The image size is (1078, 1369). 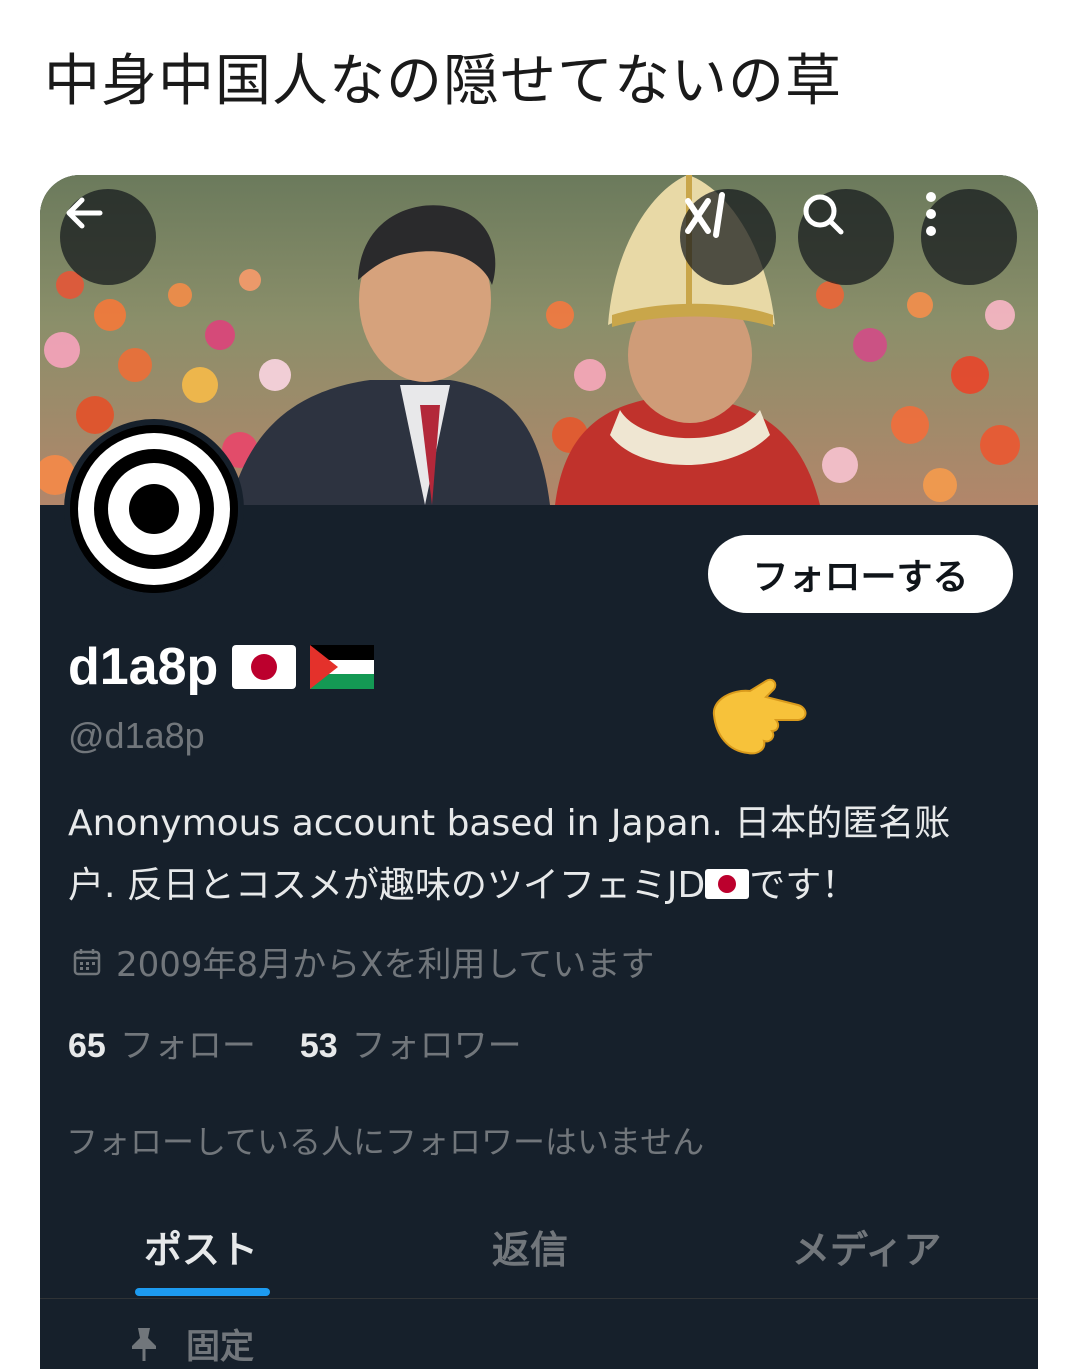 I want to click on pinned-indicator: 固定, so click(x=192, y=1343).